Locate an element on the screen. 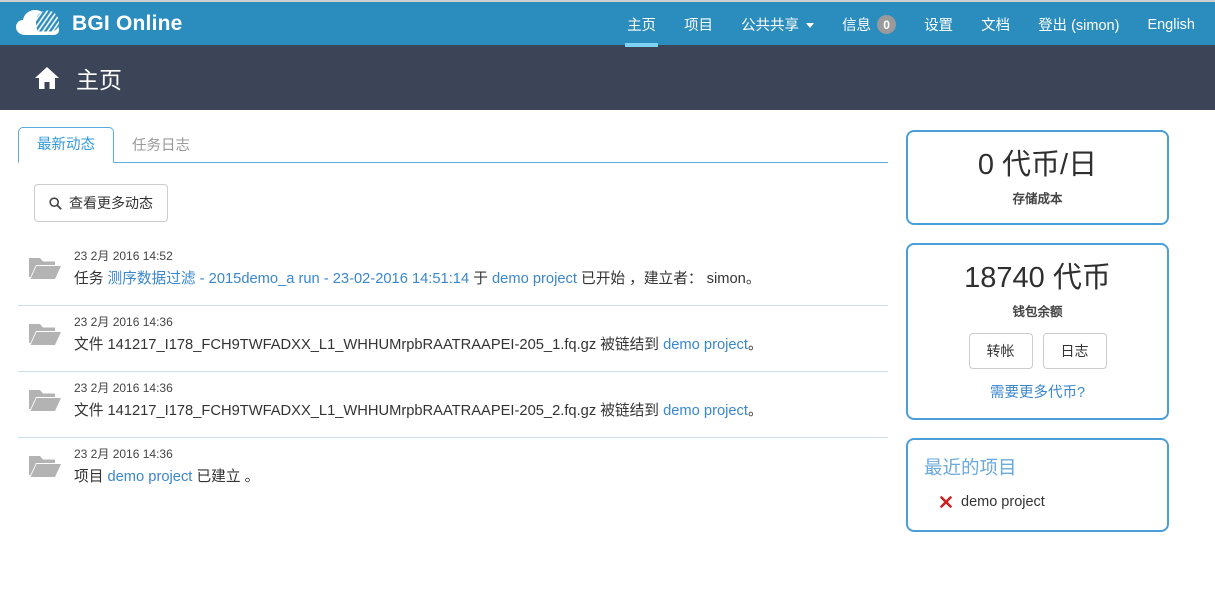  list-item: demo project is located at coordinates (1037, 502).